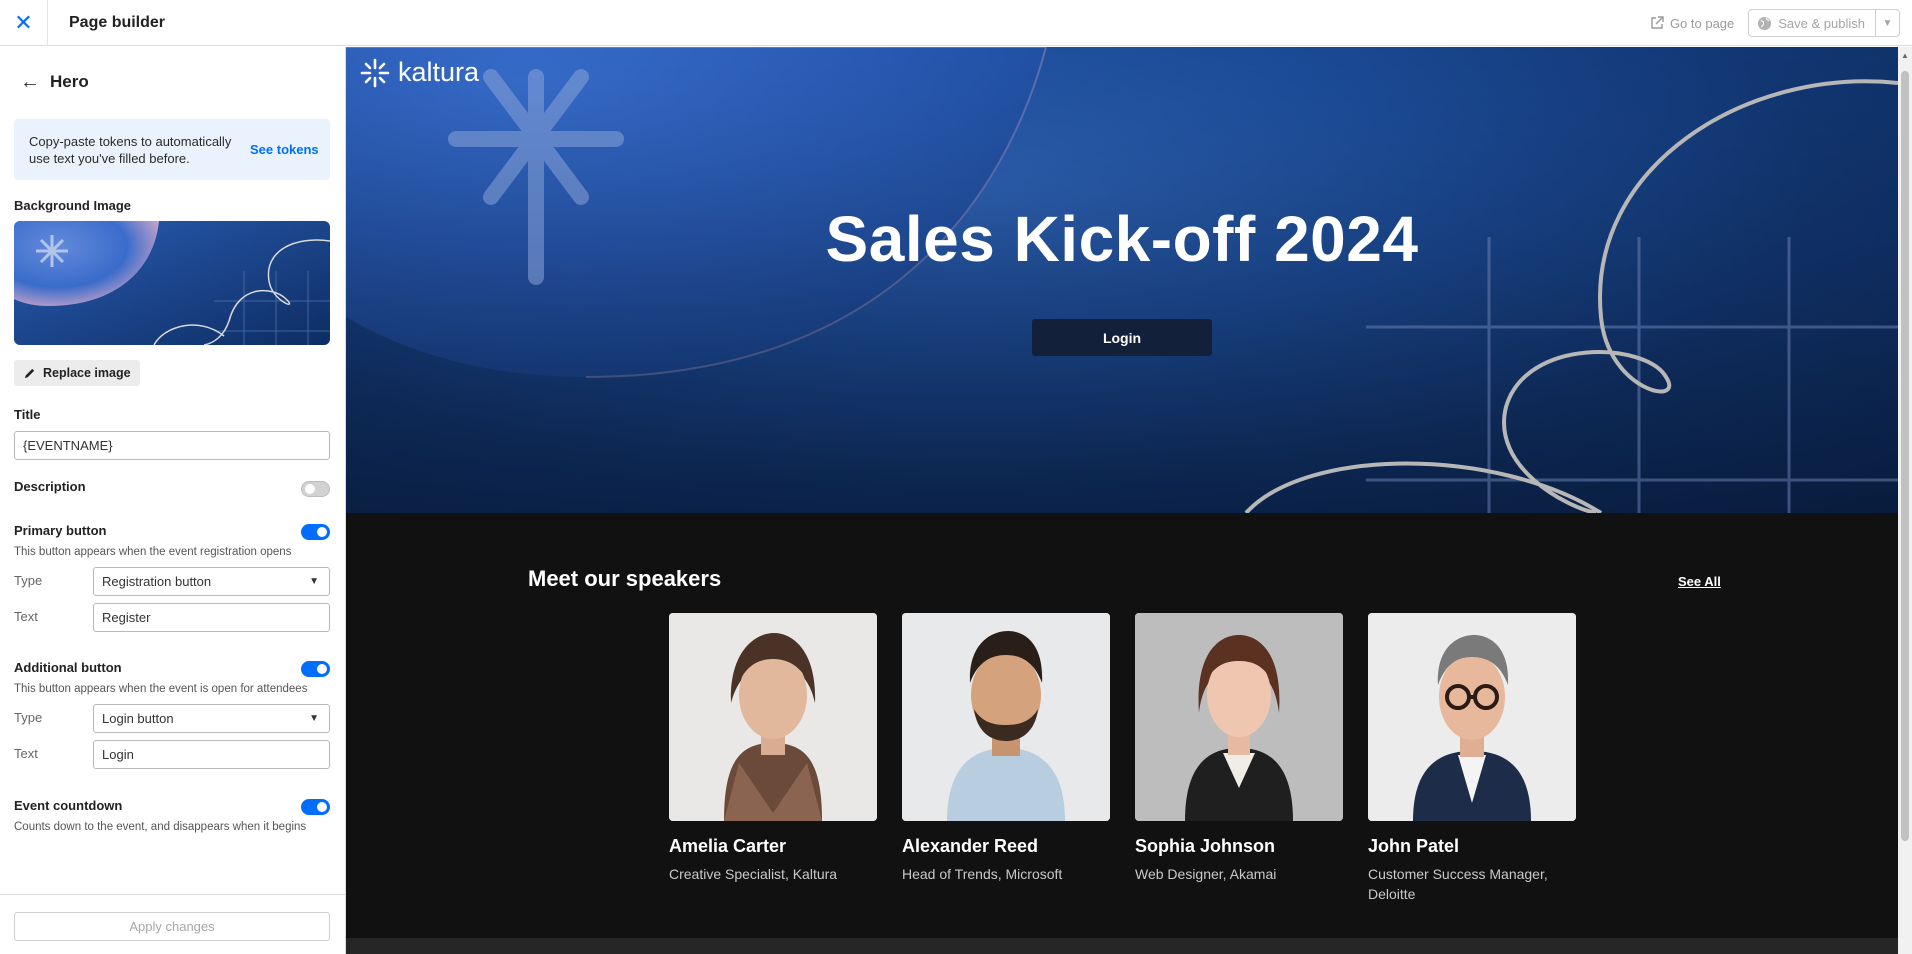  I want to click on speaker-role: Head of Trends, Microsoft, so click(982, 874).